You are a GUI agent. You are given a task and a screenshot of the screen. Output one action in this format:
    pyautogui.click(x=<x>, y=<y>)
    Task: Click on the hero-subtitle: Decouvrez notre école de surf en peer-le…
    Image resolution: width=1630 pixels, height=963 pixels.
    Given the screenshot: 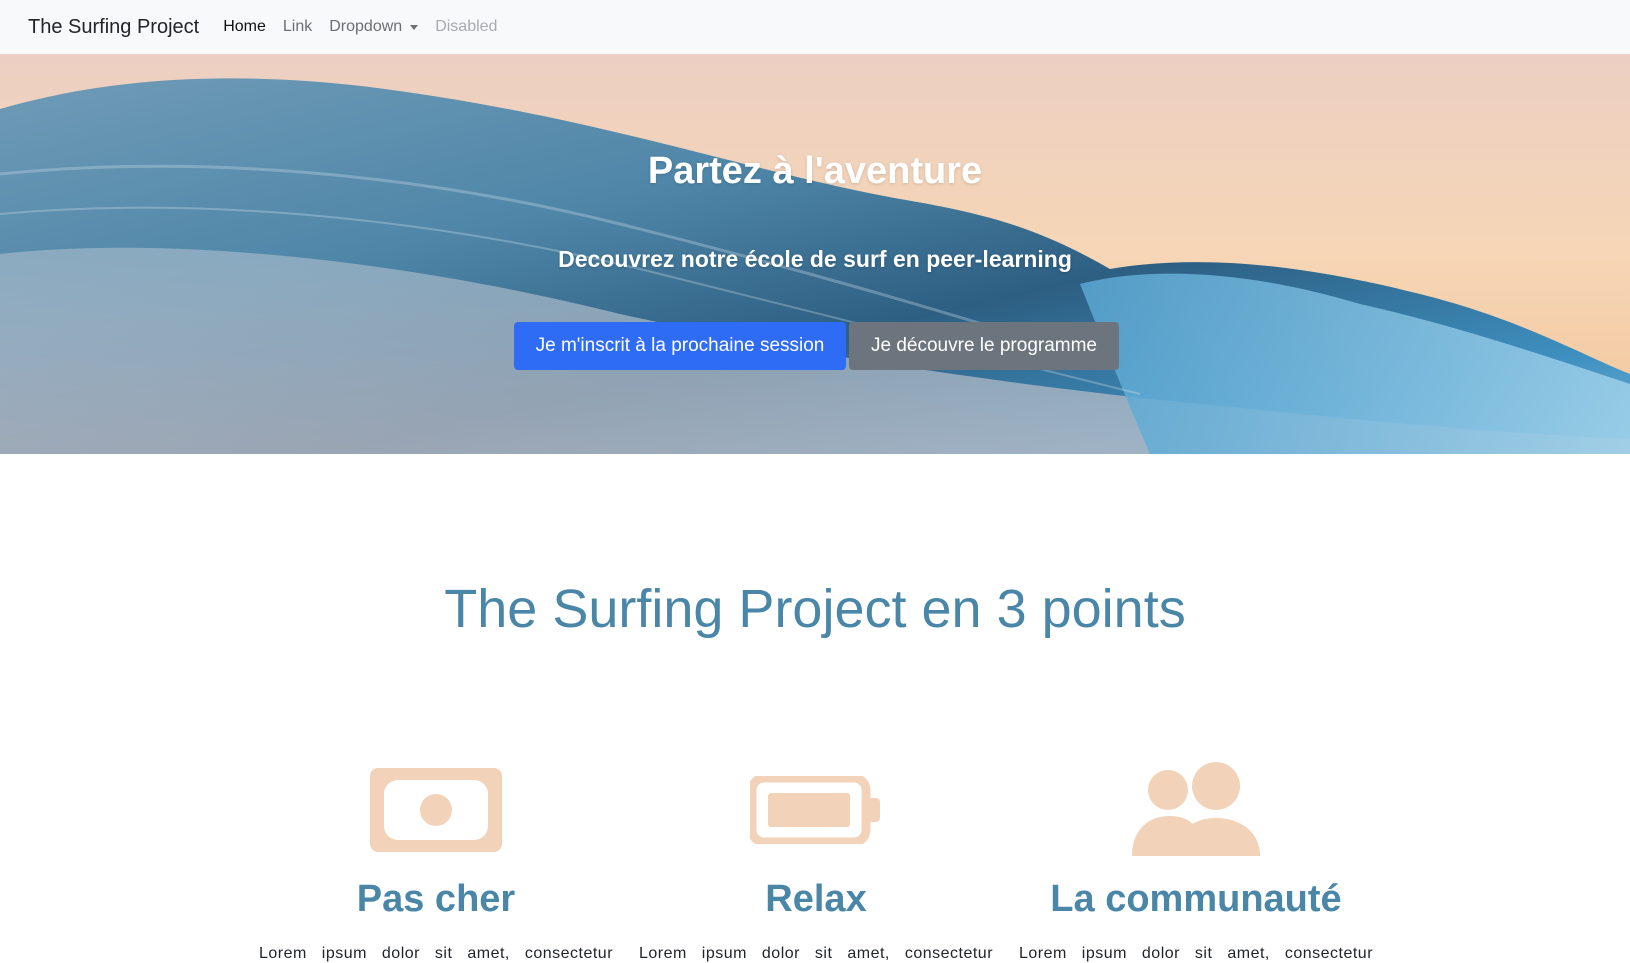 What is the action you would take?
    pyautogui.click(x=815, y=259)
    